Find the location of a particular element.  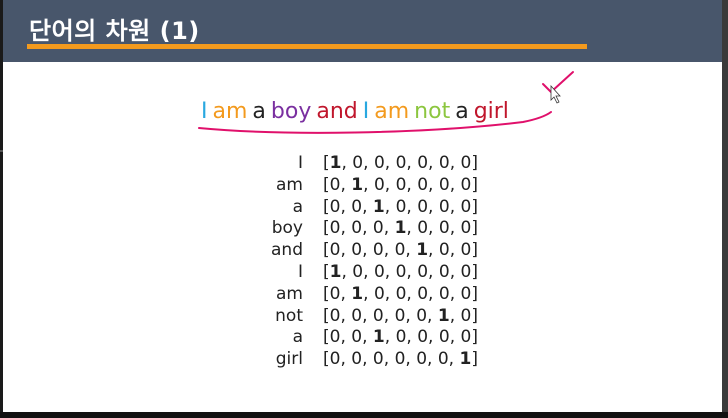

encoding-word: boy is located at coordinates (287, 228).